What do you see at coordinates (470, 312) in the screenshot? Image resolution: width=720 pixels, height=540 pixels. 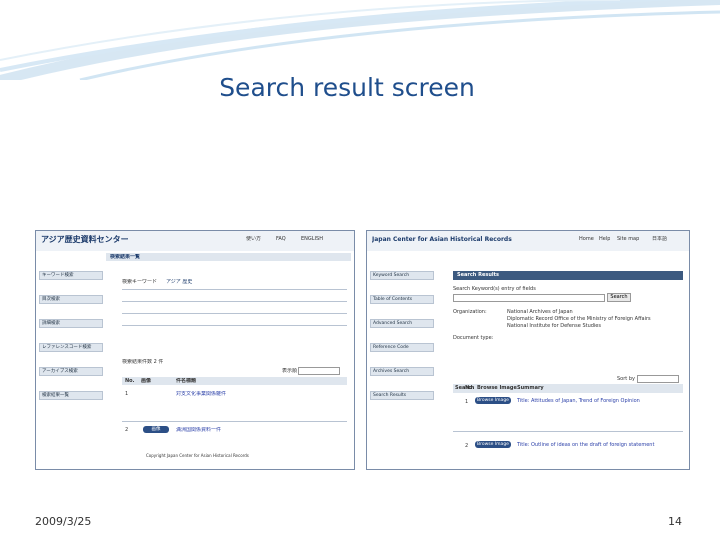 I see `organization-label: Organization:` at bounding box center [470, 312].